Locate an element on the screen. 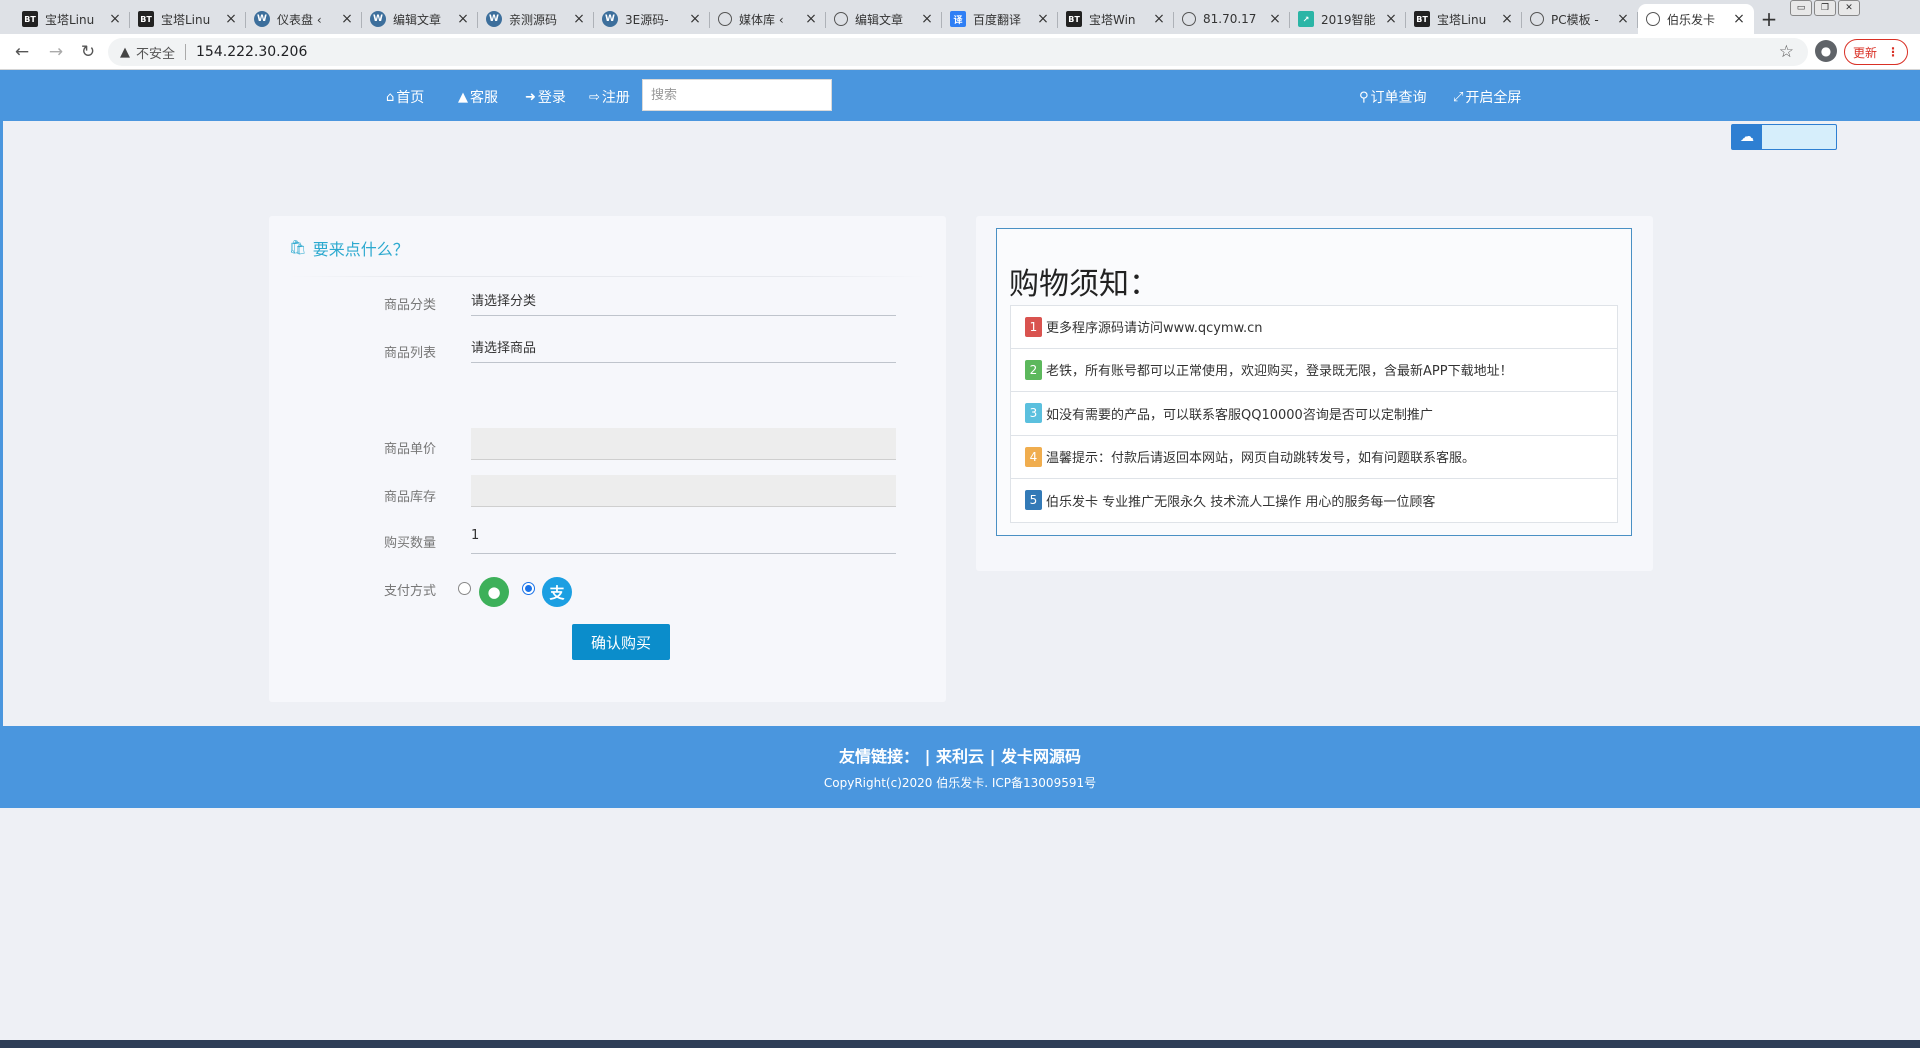  notice-text: 更多程序源码请访问www.qcymw.cn is located at coordinates (1154, 329).